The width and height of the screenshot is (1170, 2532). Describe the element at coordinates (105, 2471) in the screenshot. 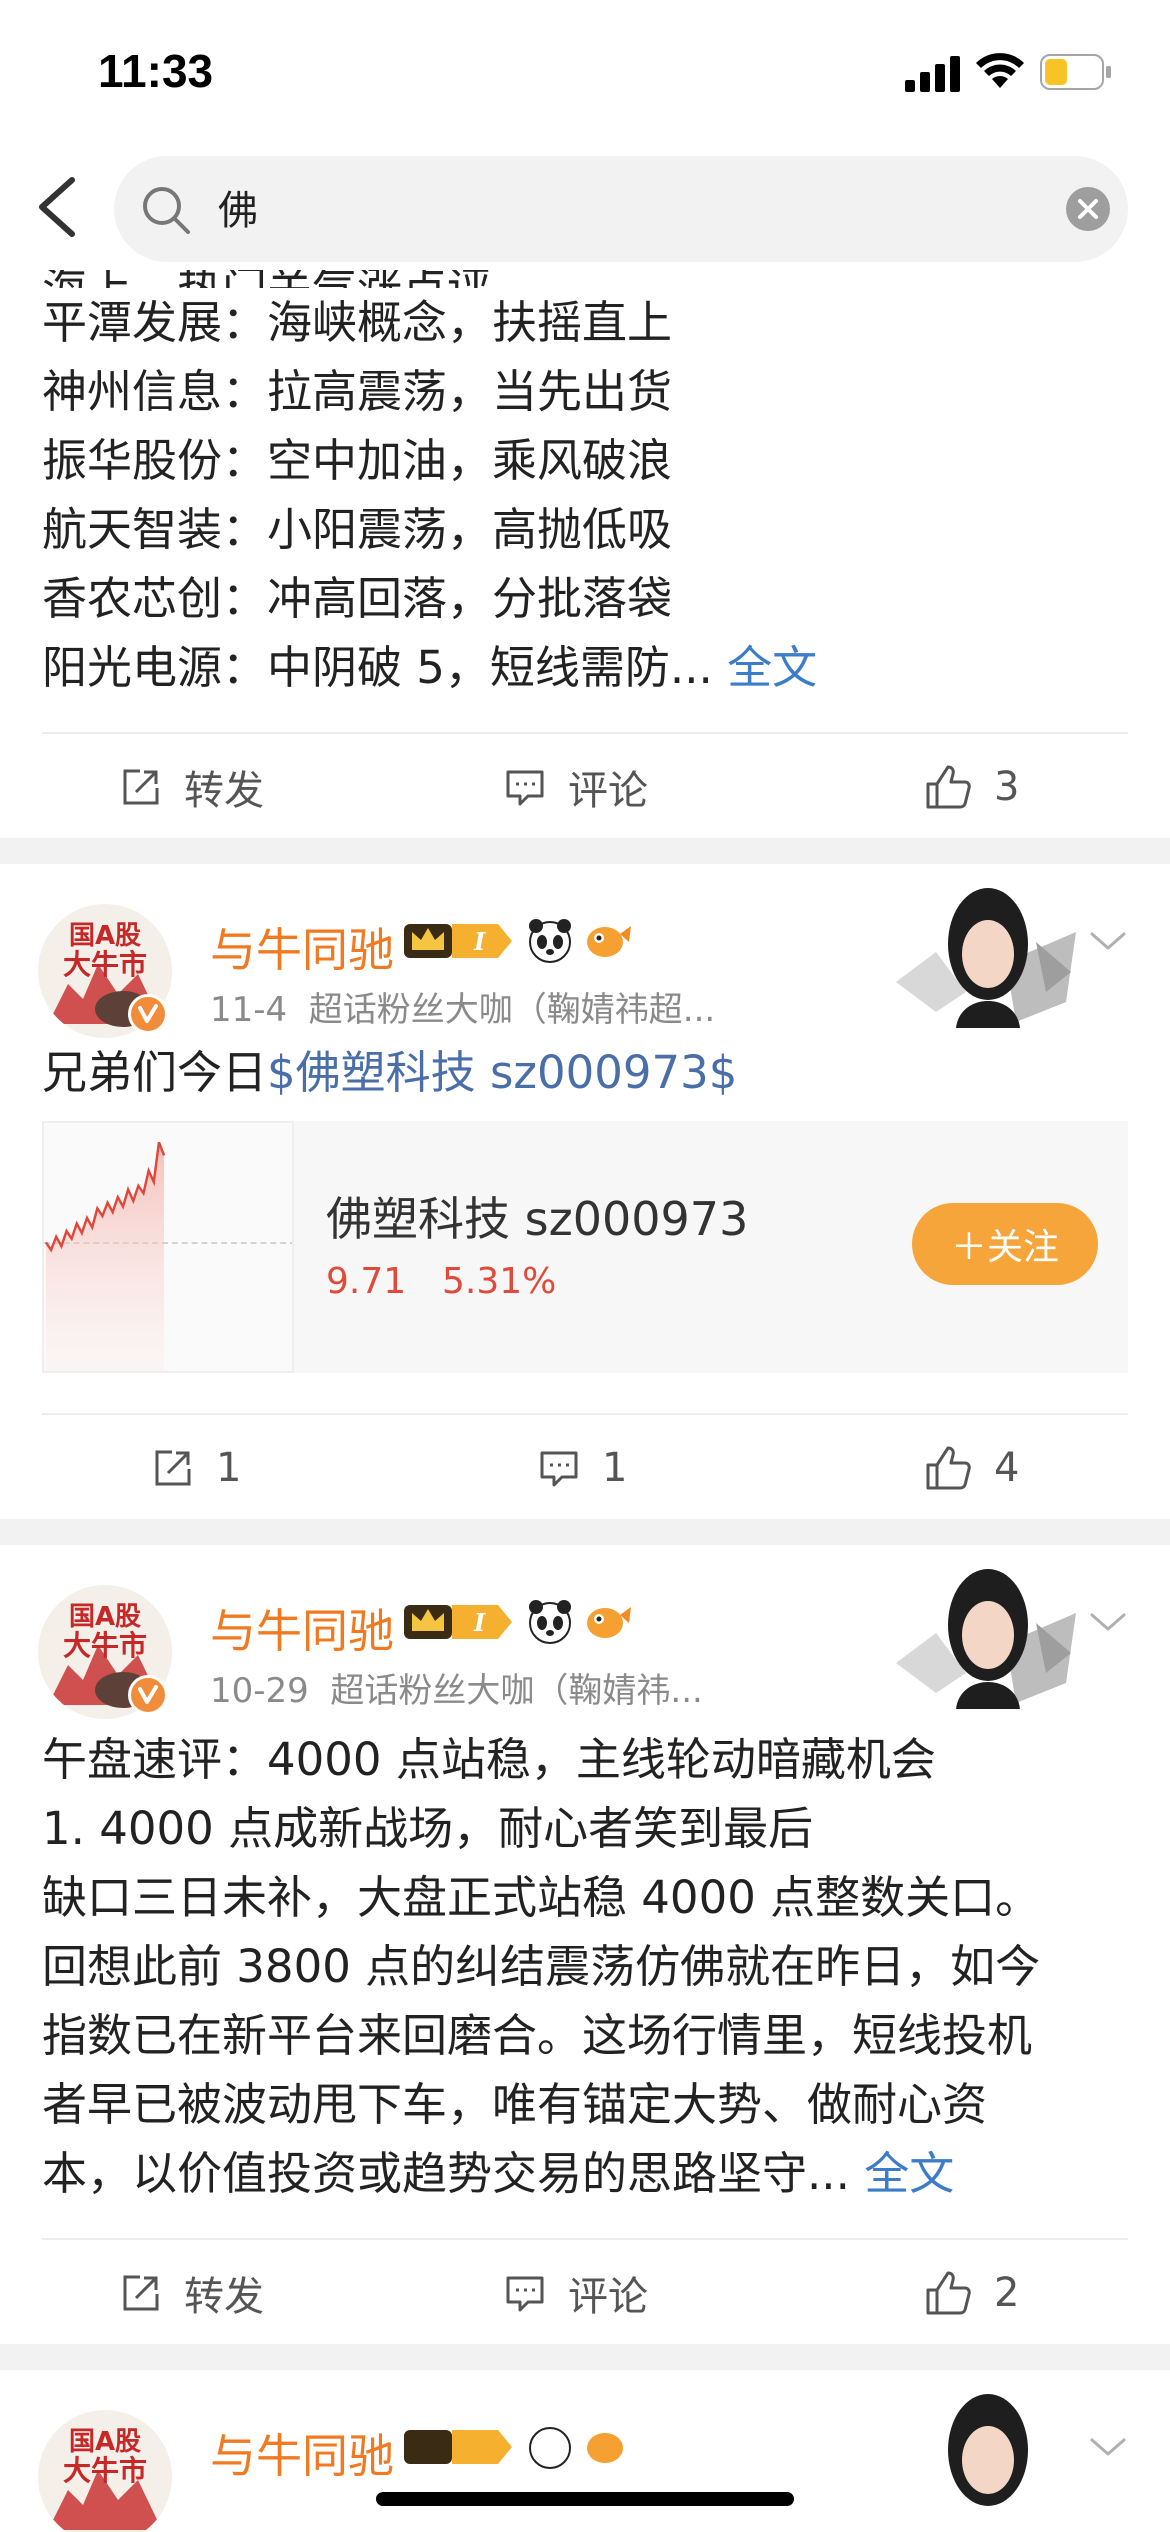

I see `avatar: 国A股 大牛市` at that location.